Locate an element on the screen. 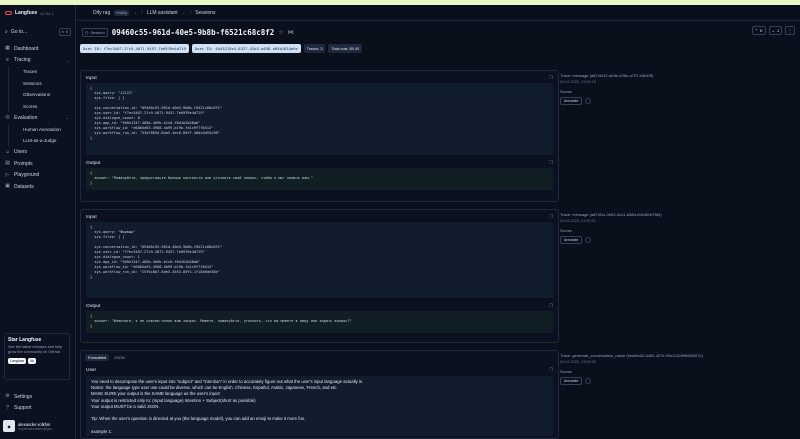  goto-search: ⌕ Go to... ⌘ K is located at coordinates (38, 32).